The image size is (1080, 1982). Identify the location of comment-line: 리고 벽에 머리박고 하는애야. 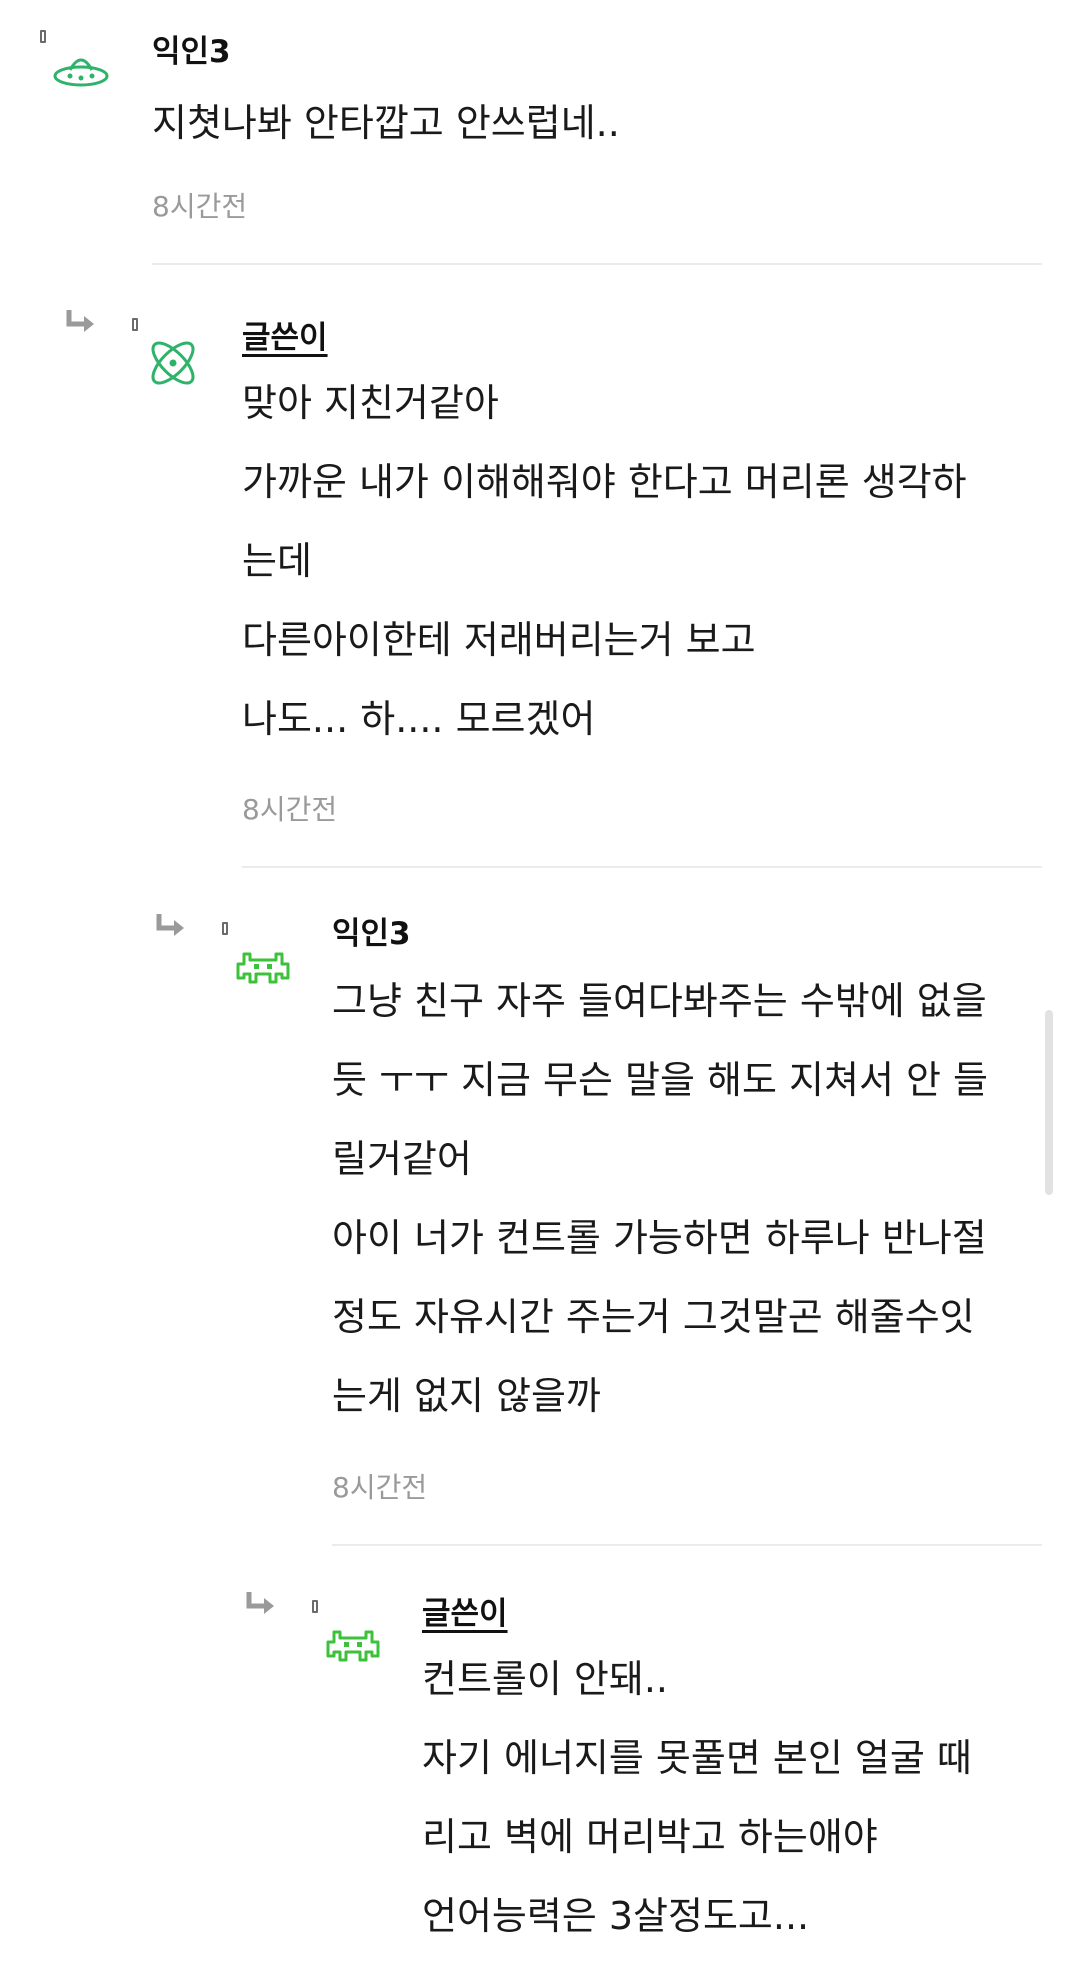
(650, 1837).